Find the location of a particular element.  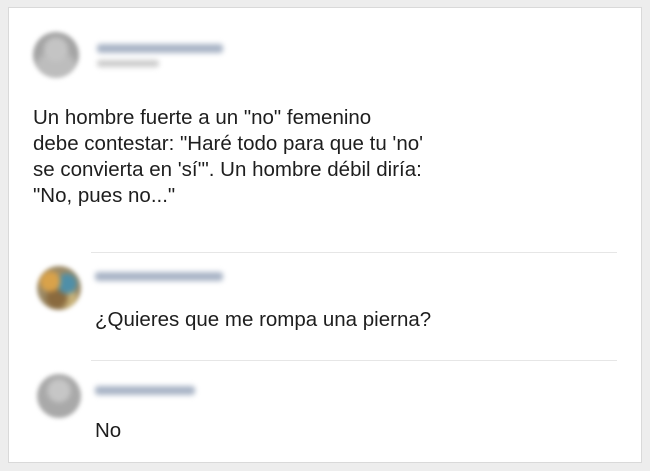

post-text-line: "No, pues no..." is located at coordinates (104, 195).